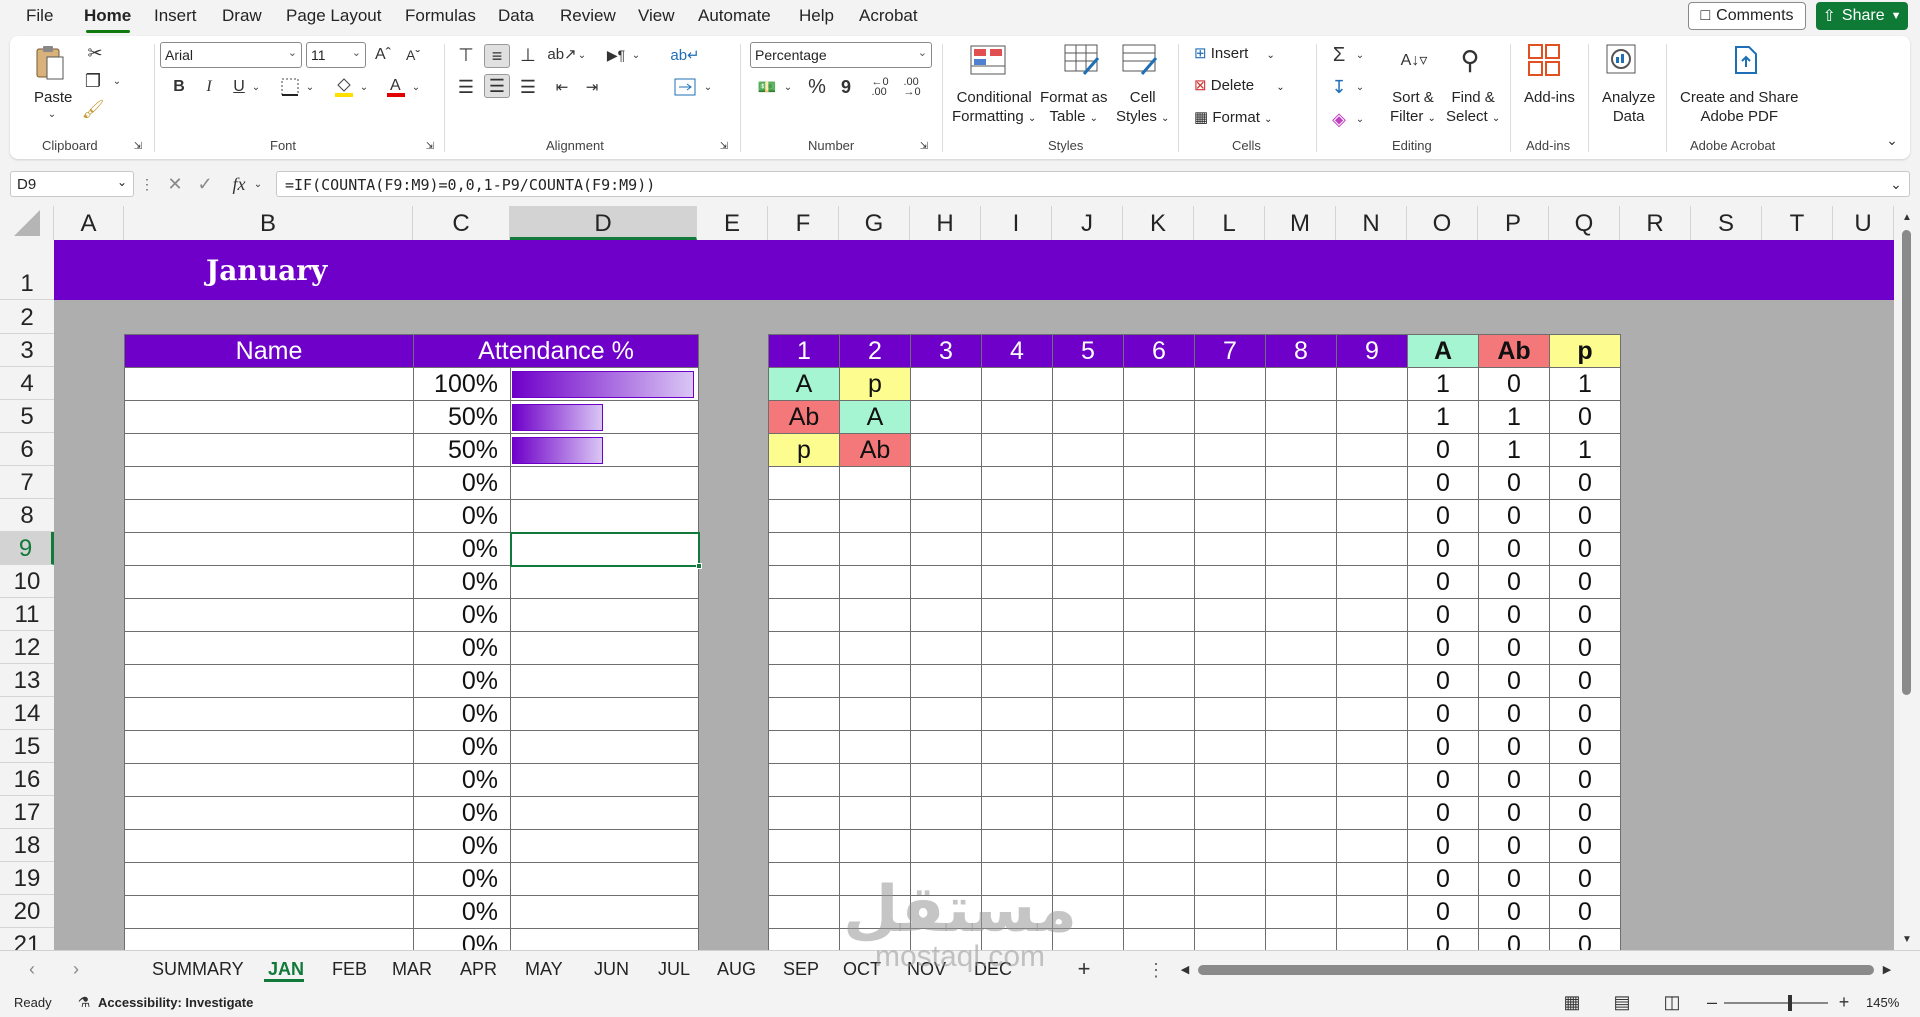 The image size is (1920, 1017). What do you see at coordinates (603, 223) in the screenshot?
I see `column-header-d: D` at bounding box center [603, 223].